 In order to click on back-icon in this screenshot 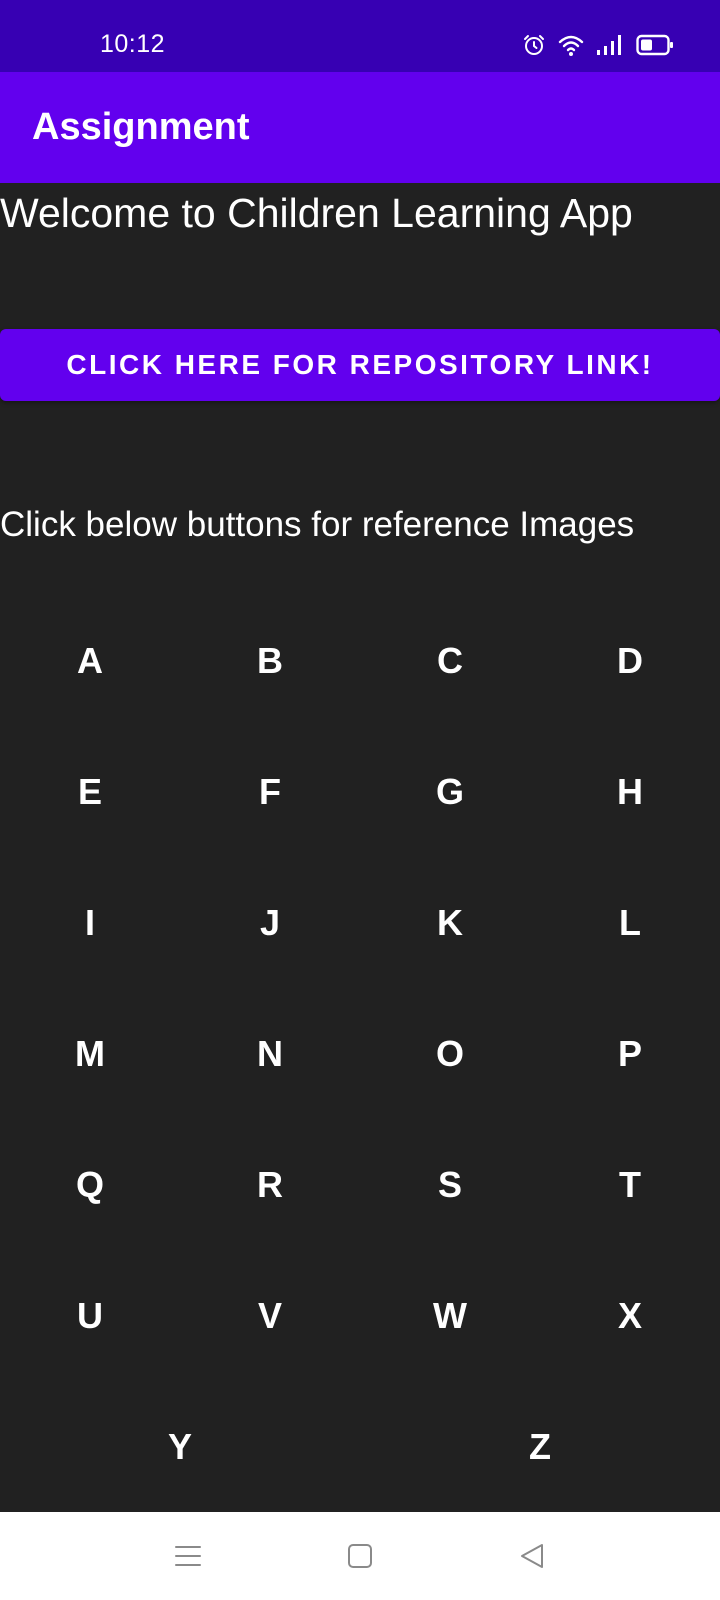, I will do `click(532, 1556)`.